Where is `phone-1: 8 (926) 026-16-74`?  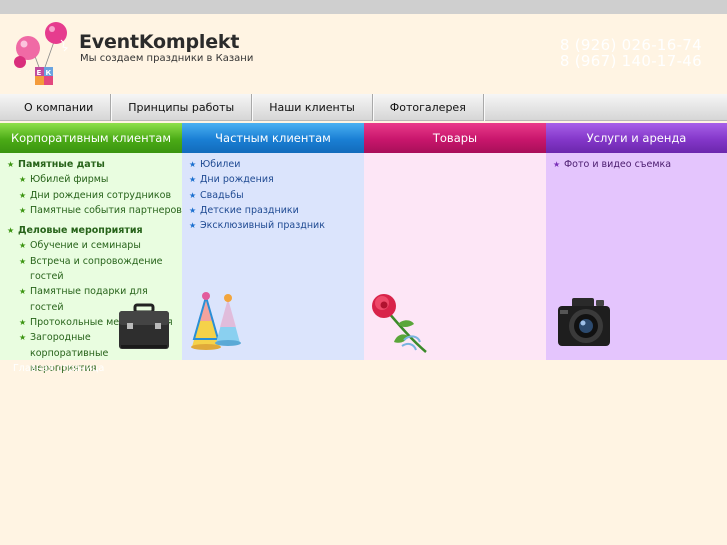
phone-1: 8 (926) 026-16-74 is located at coordinates (630, 45).